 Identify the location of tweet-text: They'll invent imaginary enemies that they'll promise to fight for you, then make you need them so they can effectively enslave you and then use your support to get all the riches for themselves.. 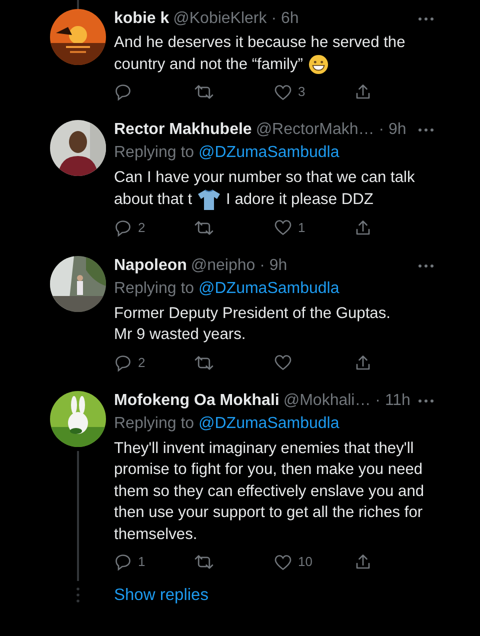
(269, 491).